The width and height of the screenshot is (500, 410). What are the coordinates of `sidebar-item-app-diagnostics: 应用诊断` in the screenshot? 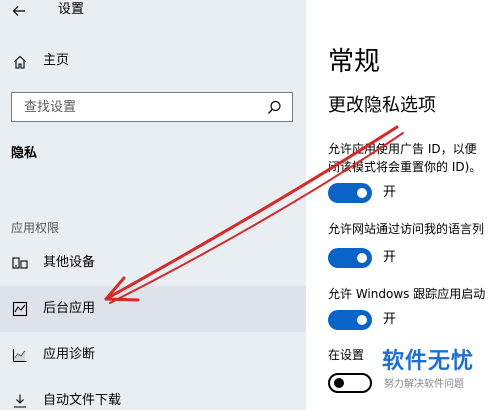 It's located at (153, 355).